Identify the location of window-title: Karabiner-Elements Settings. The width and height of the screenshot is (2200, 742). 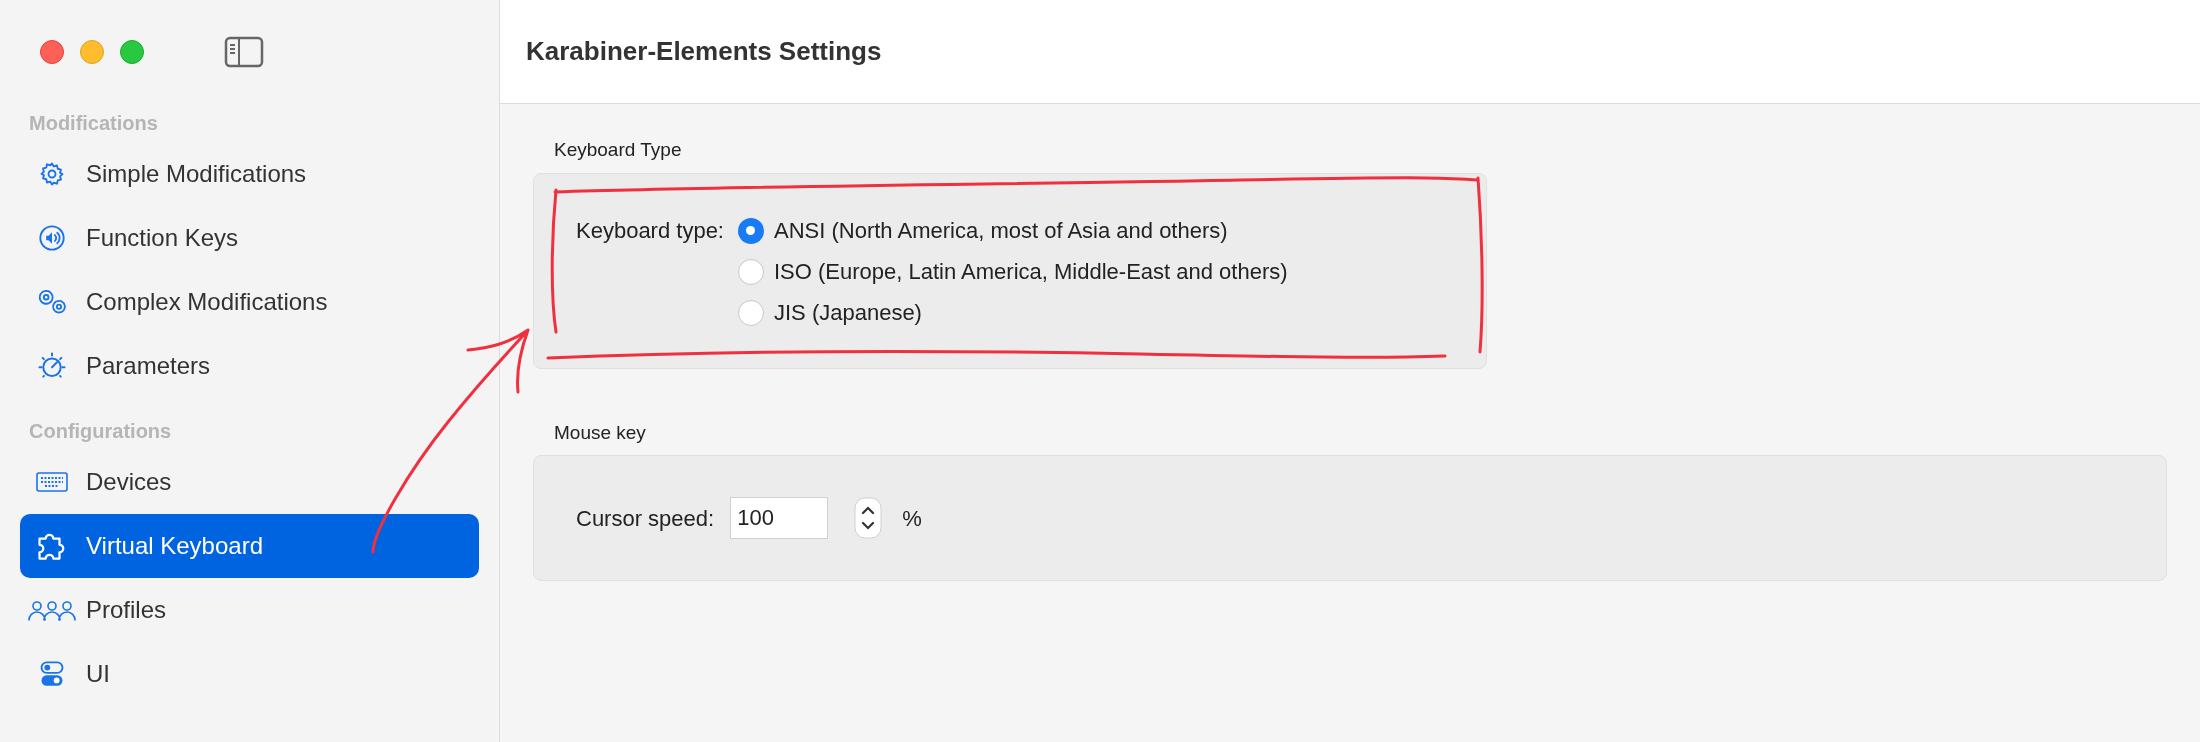
(704, 51).